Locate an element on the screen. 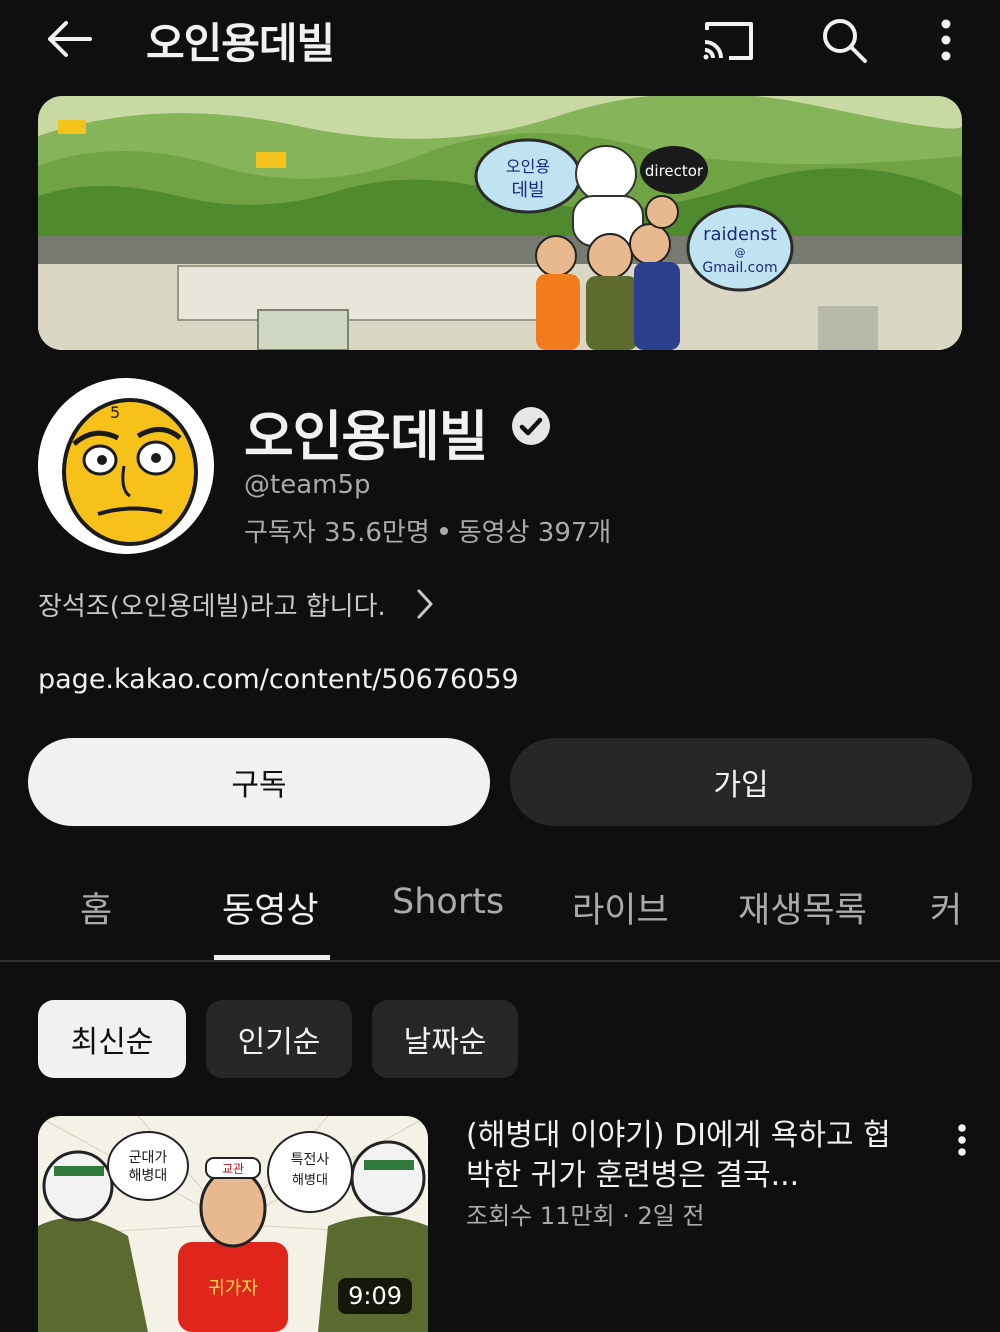 The height and width of the screenshot is (1332, 1000). banner-bubble-left-line1: 오인용 is located at coordinates (528, 166).